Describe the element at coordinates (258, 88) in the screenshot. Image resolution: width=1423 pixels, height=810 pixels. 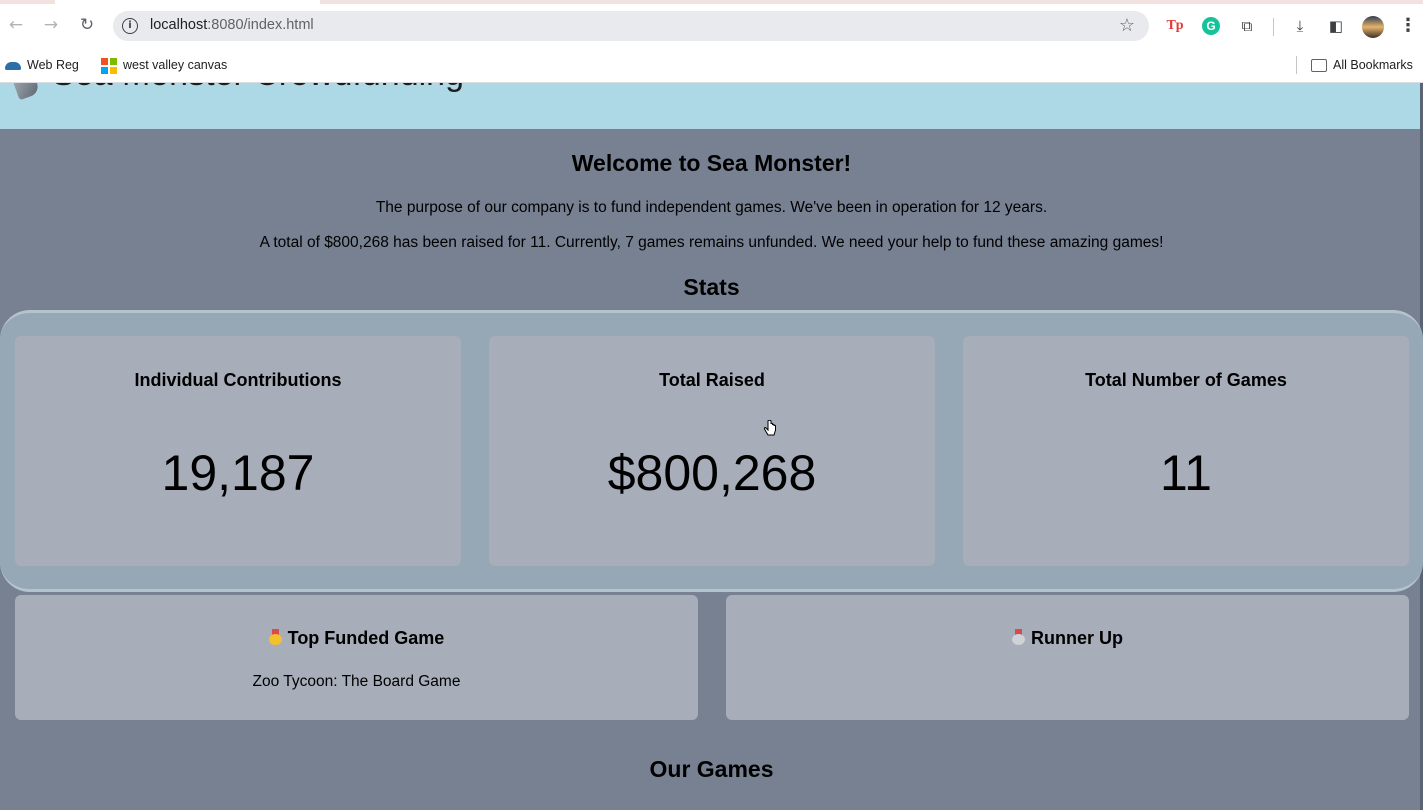
I see `site-title: Sea Monster Crowdfunding` at that location.